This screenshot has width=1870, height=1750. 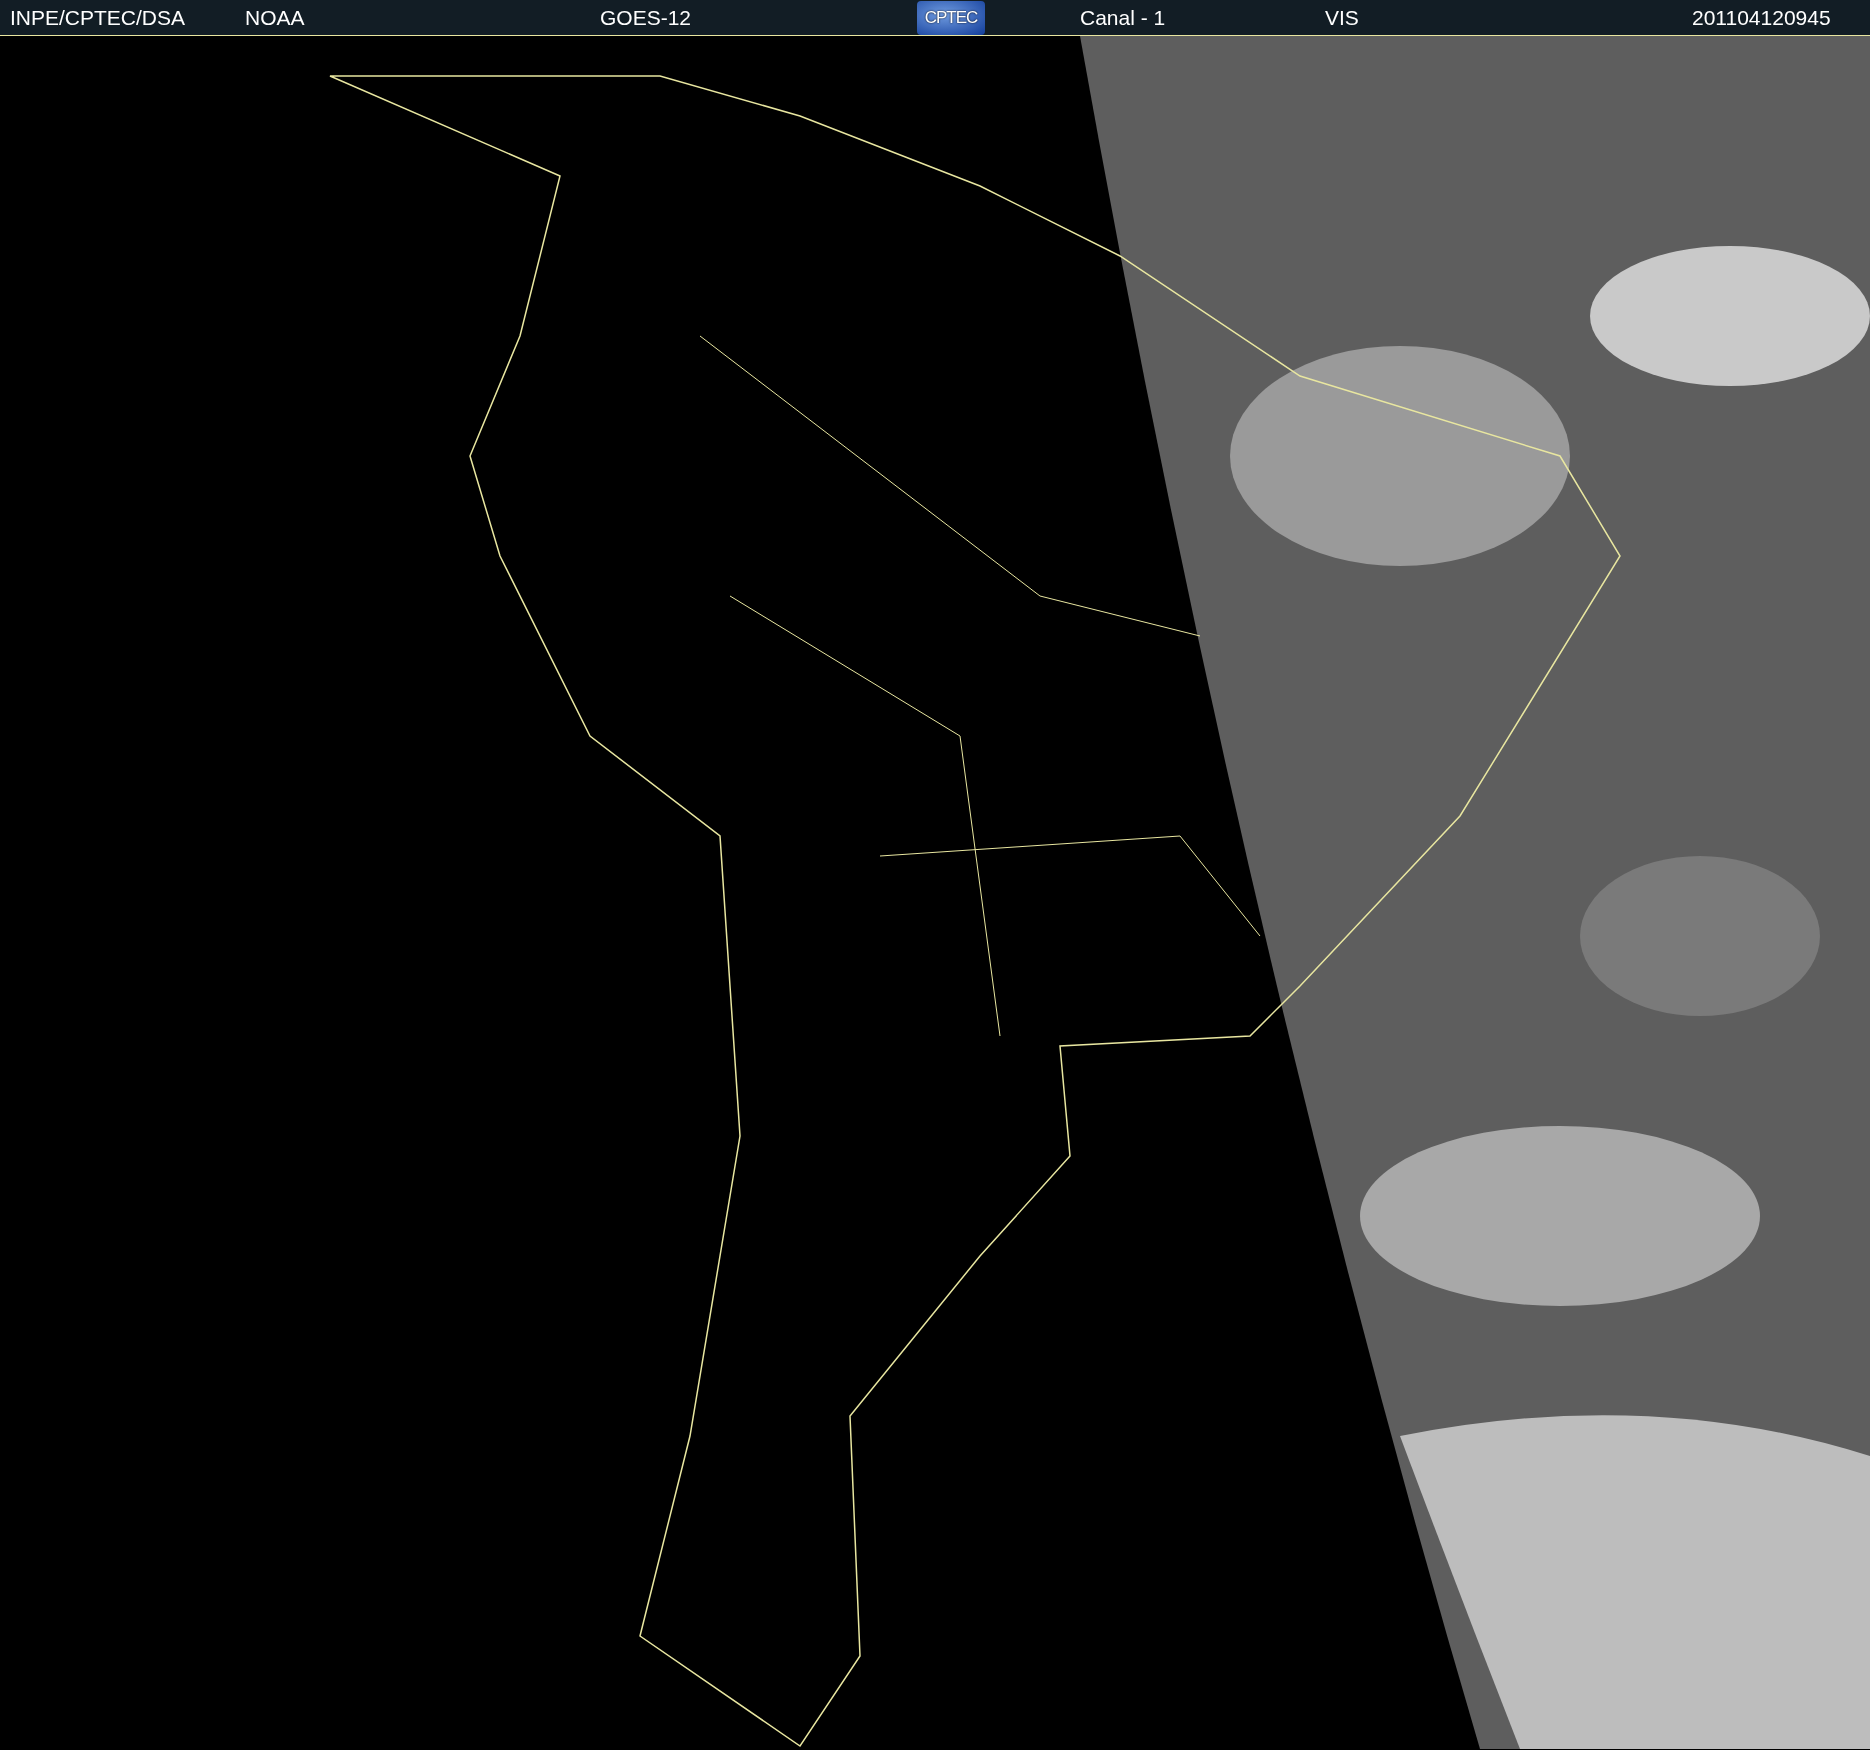 What do you see at coordinates (98, 18) in the screenshot?
I see `source-label: INPE/CPTEC/DSA` at bounding box center [98, 18].